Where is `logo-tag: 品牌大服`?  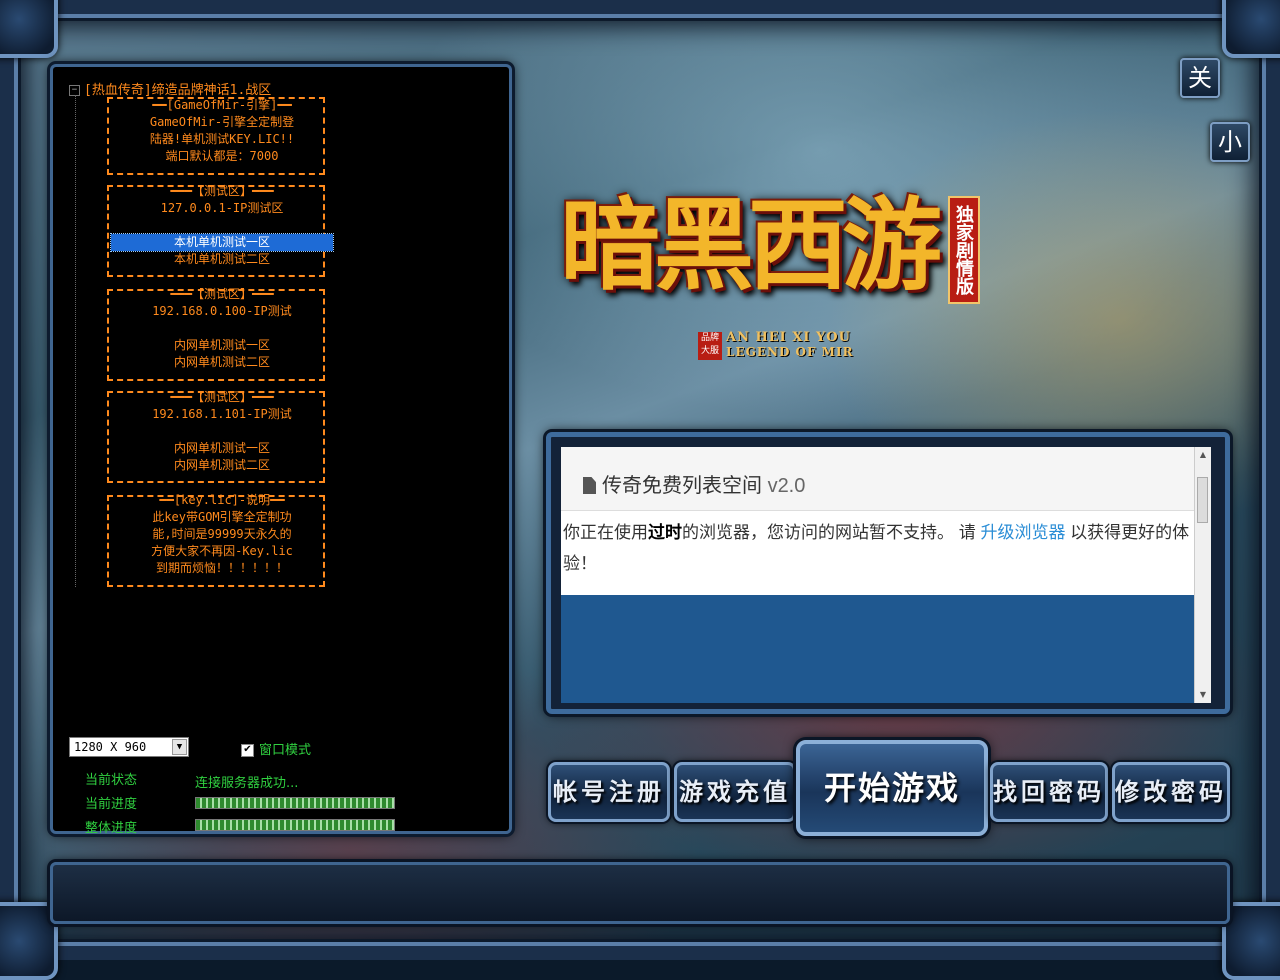
logo-tag: 品牌大服 is located at coordinates (710, 346).